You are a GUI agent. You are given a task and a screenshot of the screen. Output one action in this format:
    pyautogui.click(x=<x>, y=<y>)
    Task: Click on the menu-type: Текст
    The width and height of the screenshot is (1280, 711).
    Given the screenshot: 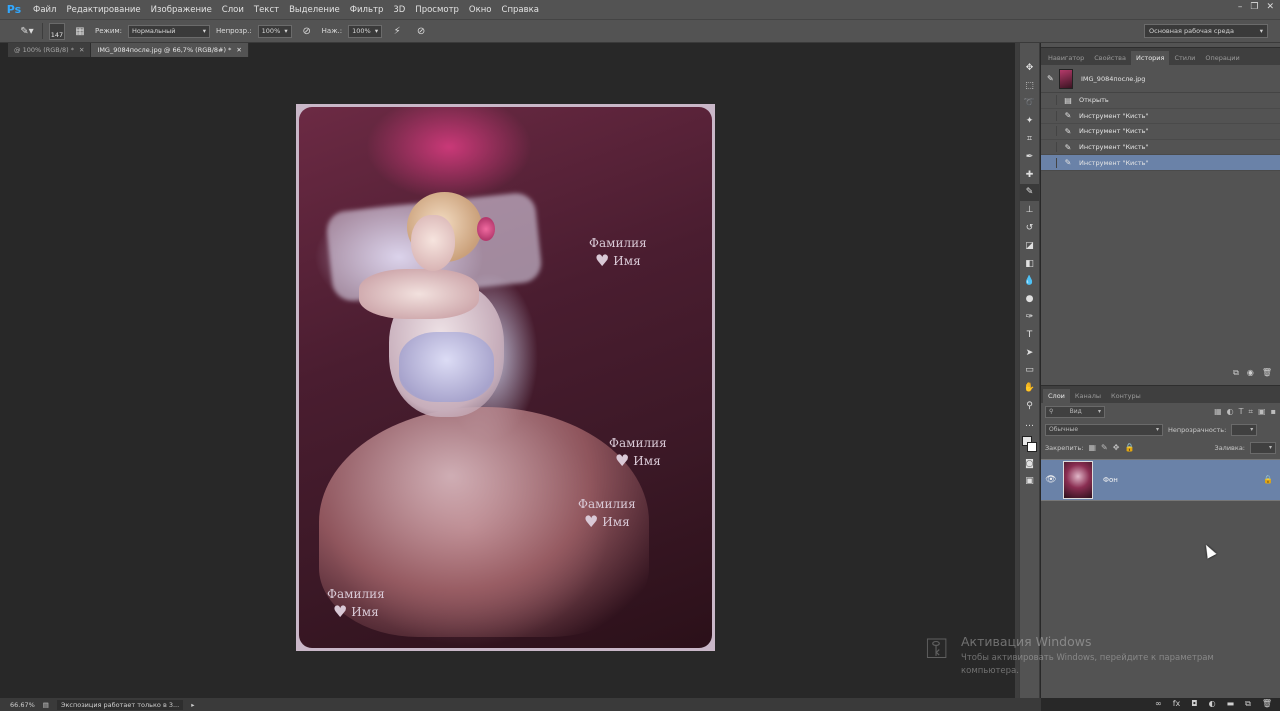 What is the action you would take?
    pyautogui.click(x=266, y=10)
    